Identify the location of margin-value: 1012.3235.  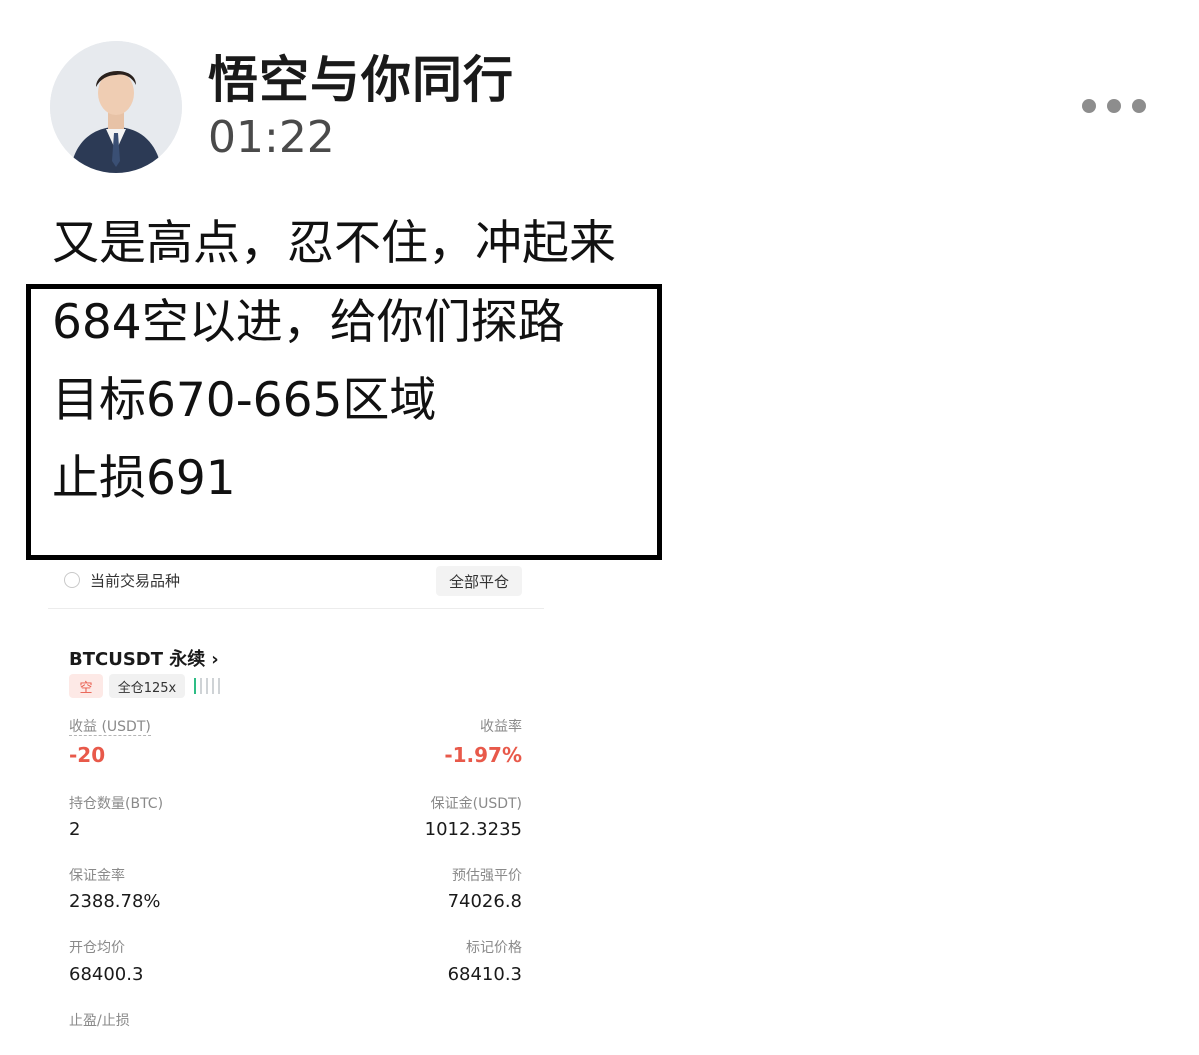
(473, 829).